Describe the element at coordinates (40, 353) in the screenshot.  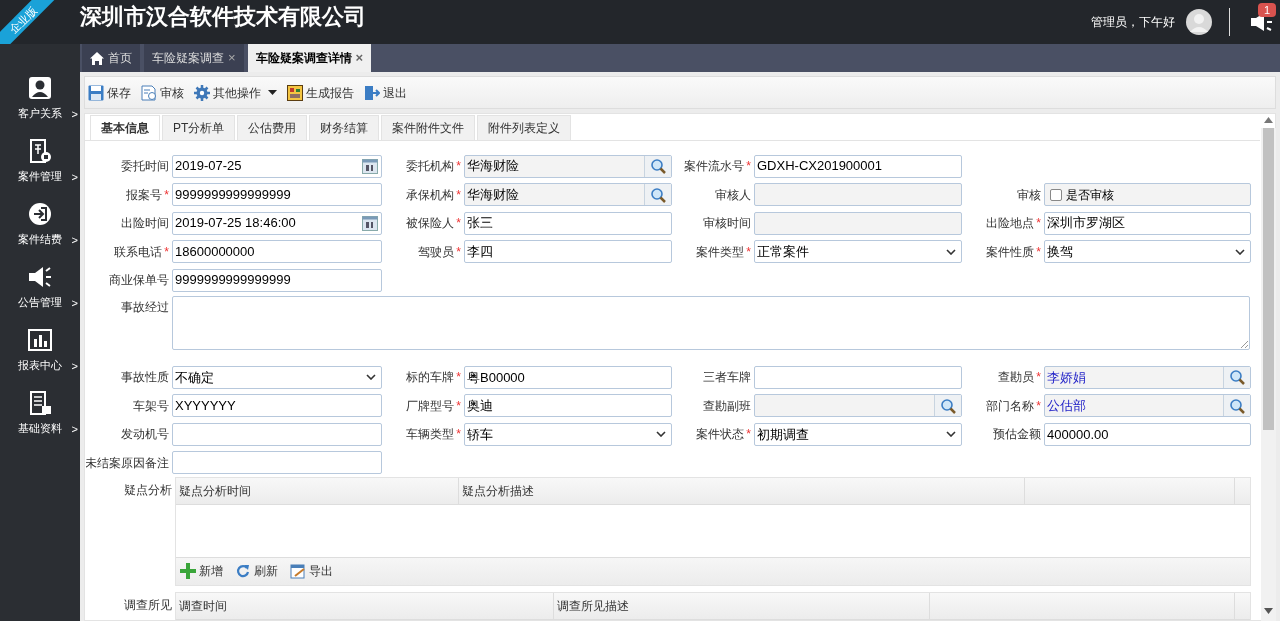
I see `sidebar-item: 报表中心 >` at that location.